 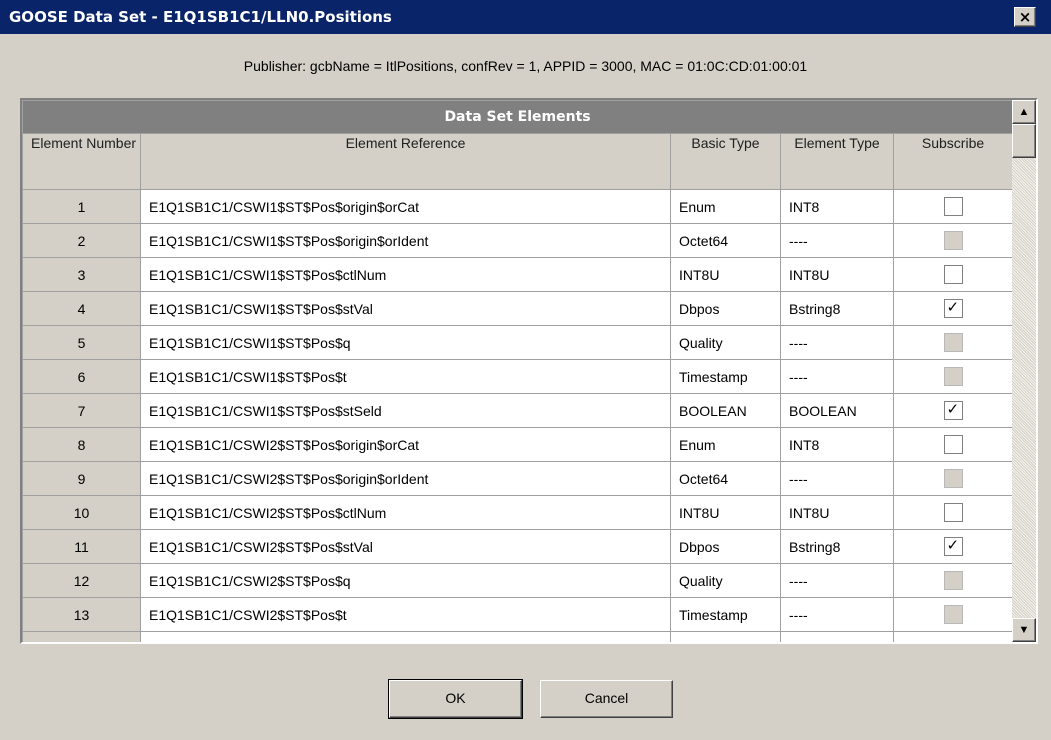 What do you see at coordinates (518, 117) in the screenshot?
I see `grid-title: Data Set Elements` at bounding box center [518, 117].